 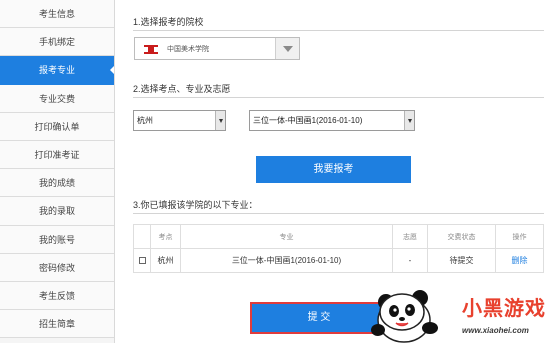 What do you see at coordinates (165, 260) in the screenshot?
I see `row-site: 杭州` at bounding box center [165, 260].